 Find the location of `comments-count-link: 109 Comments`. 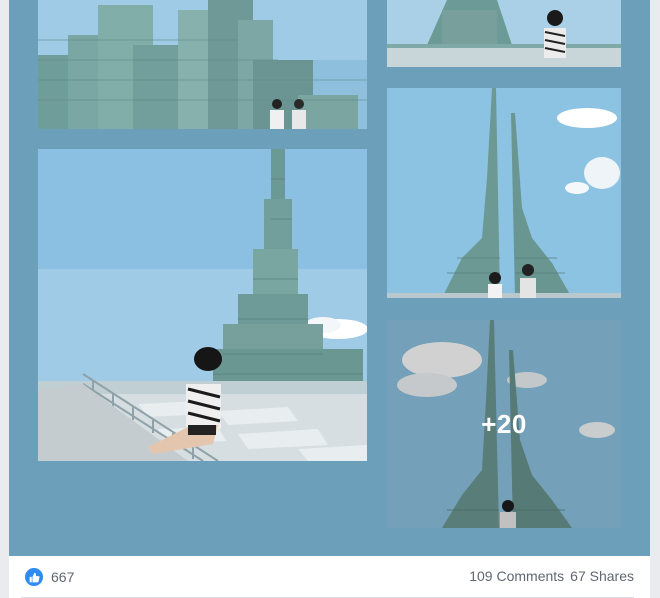

comments-count-link: 109 Comments is located at coordinates (516, 576).